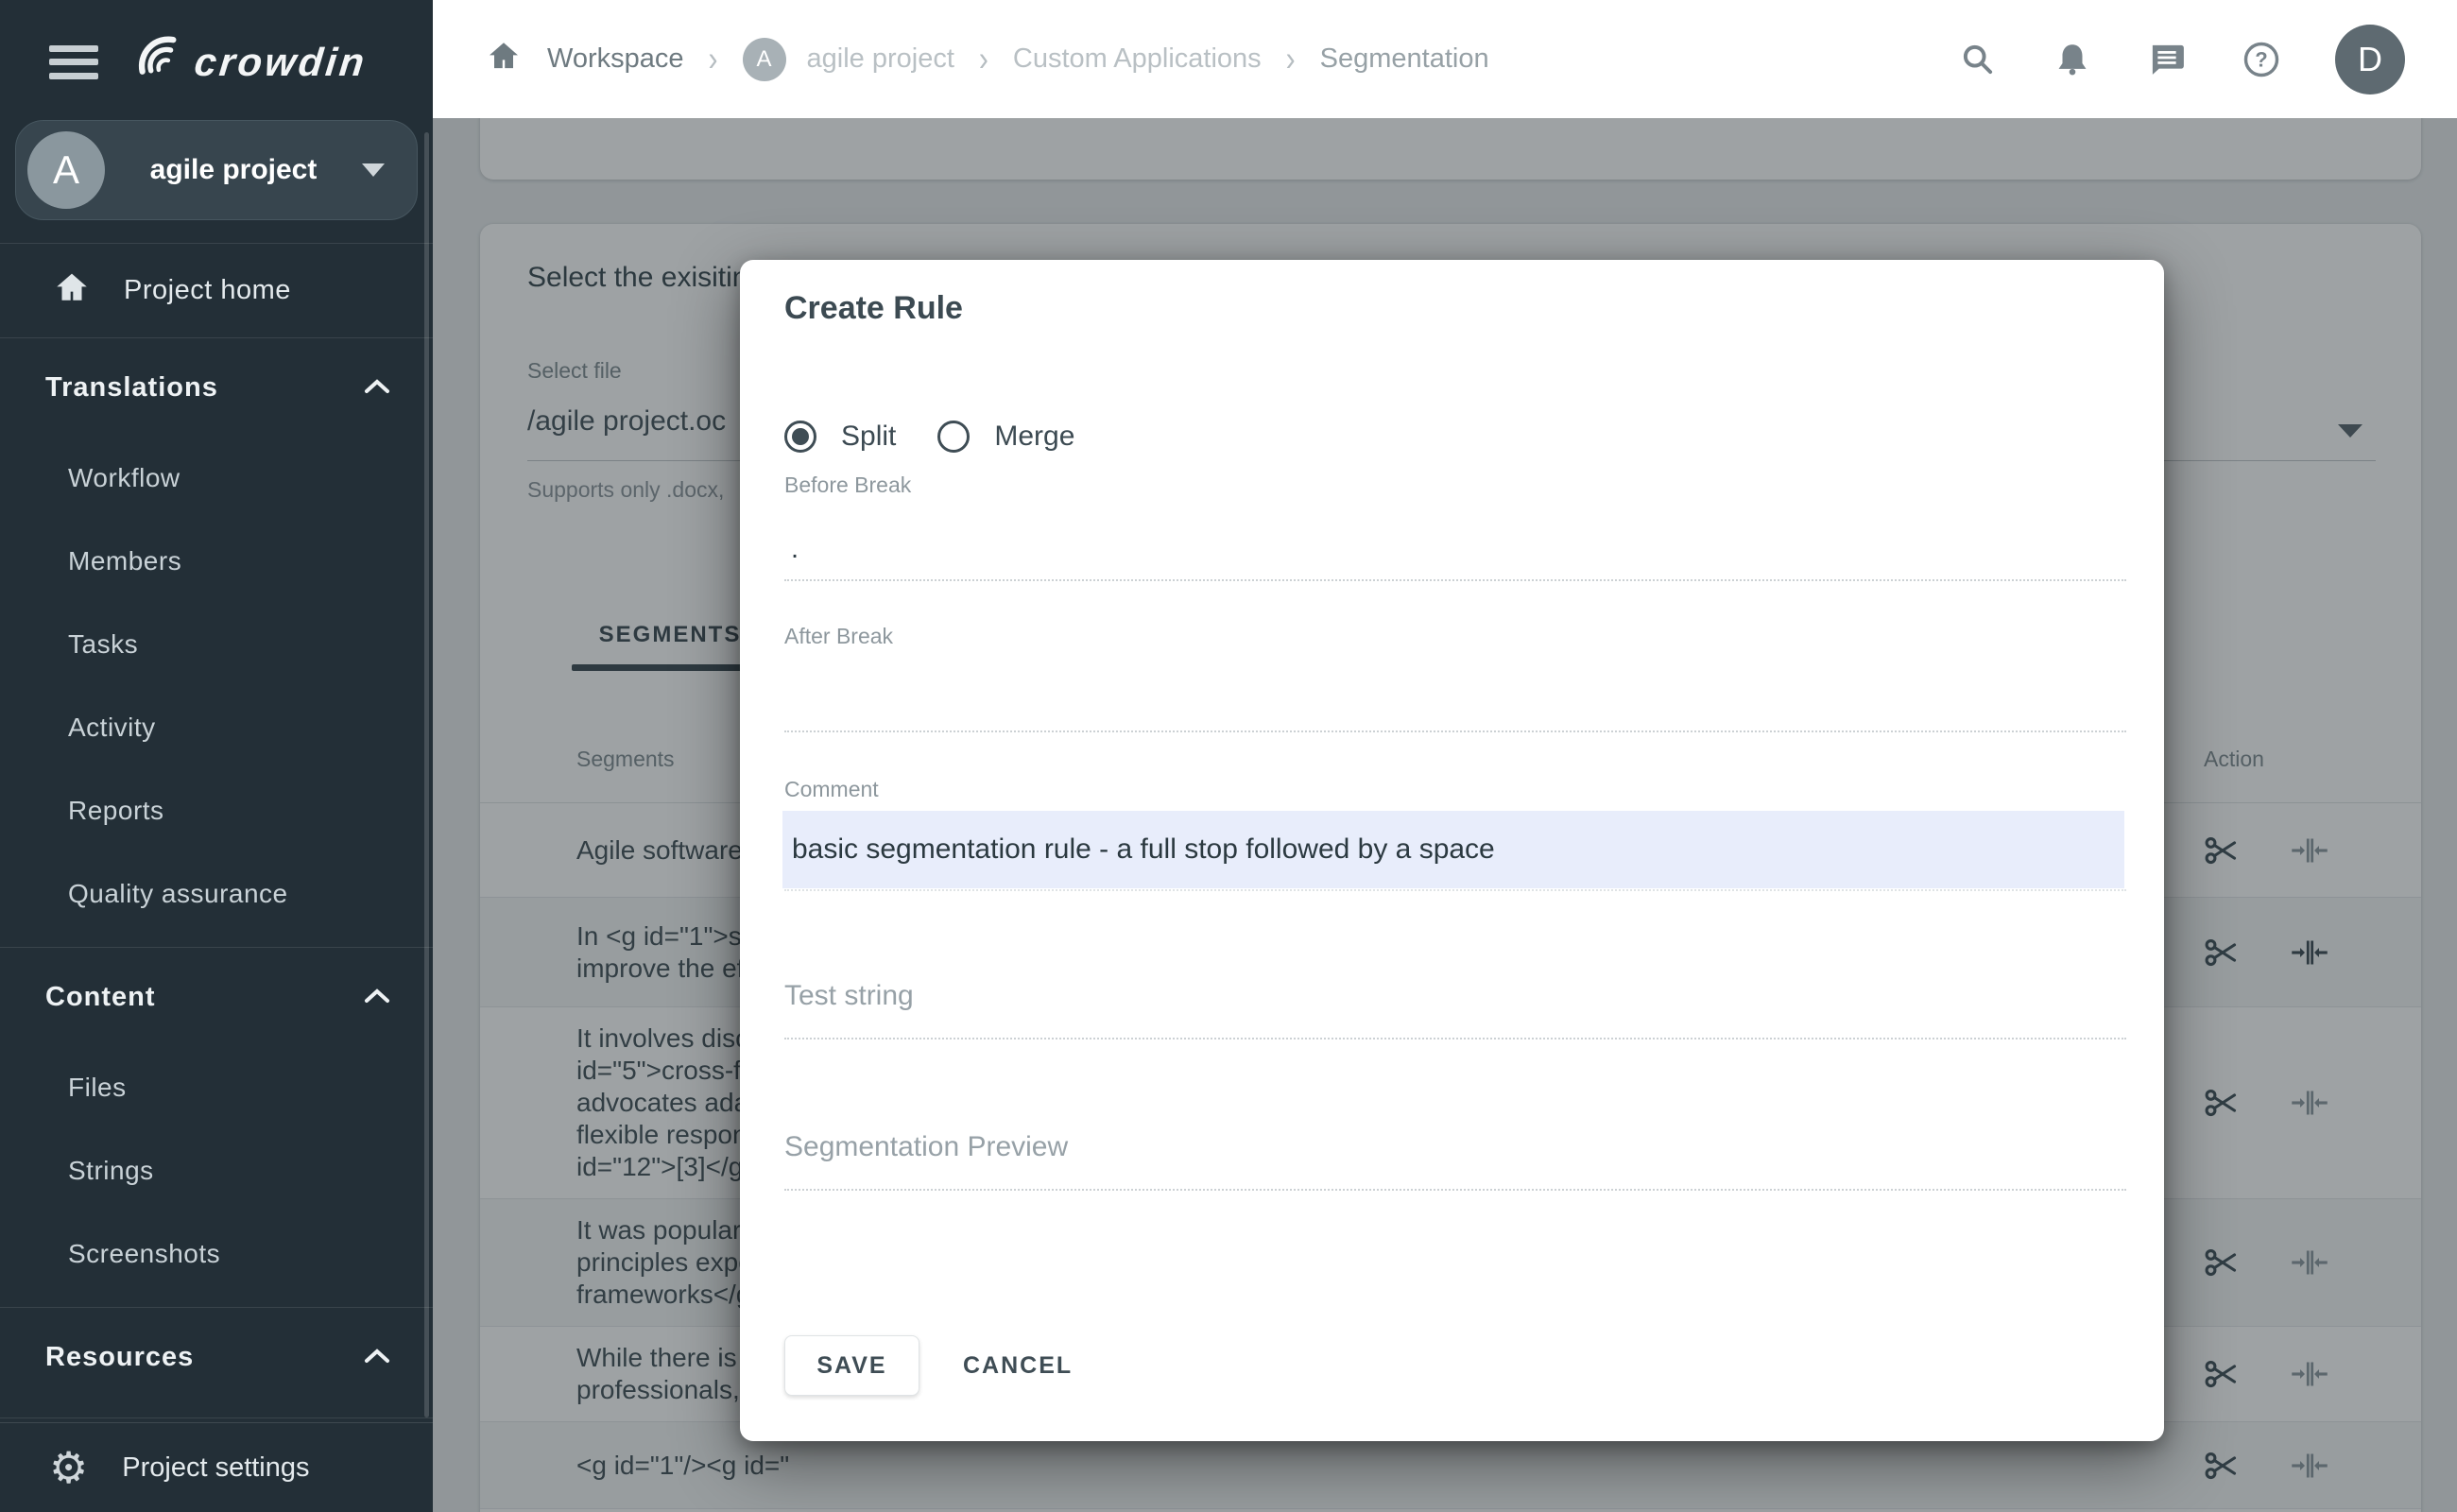 The height and width of the screenshot is (1512, 2457). I want to click on sidebar-scrollbar, so click(426, 775).